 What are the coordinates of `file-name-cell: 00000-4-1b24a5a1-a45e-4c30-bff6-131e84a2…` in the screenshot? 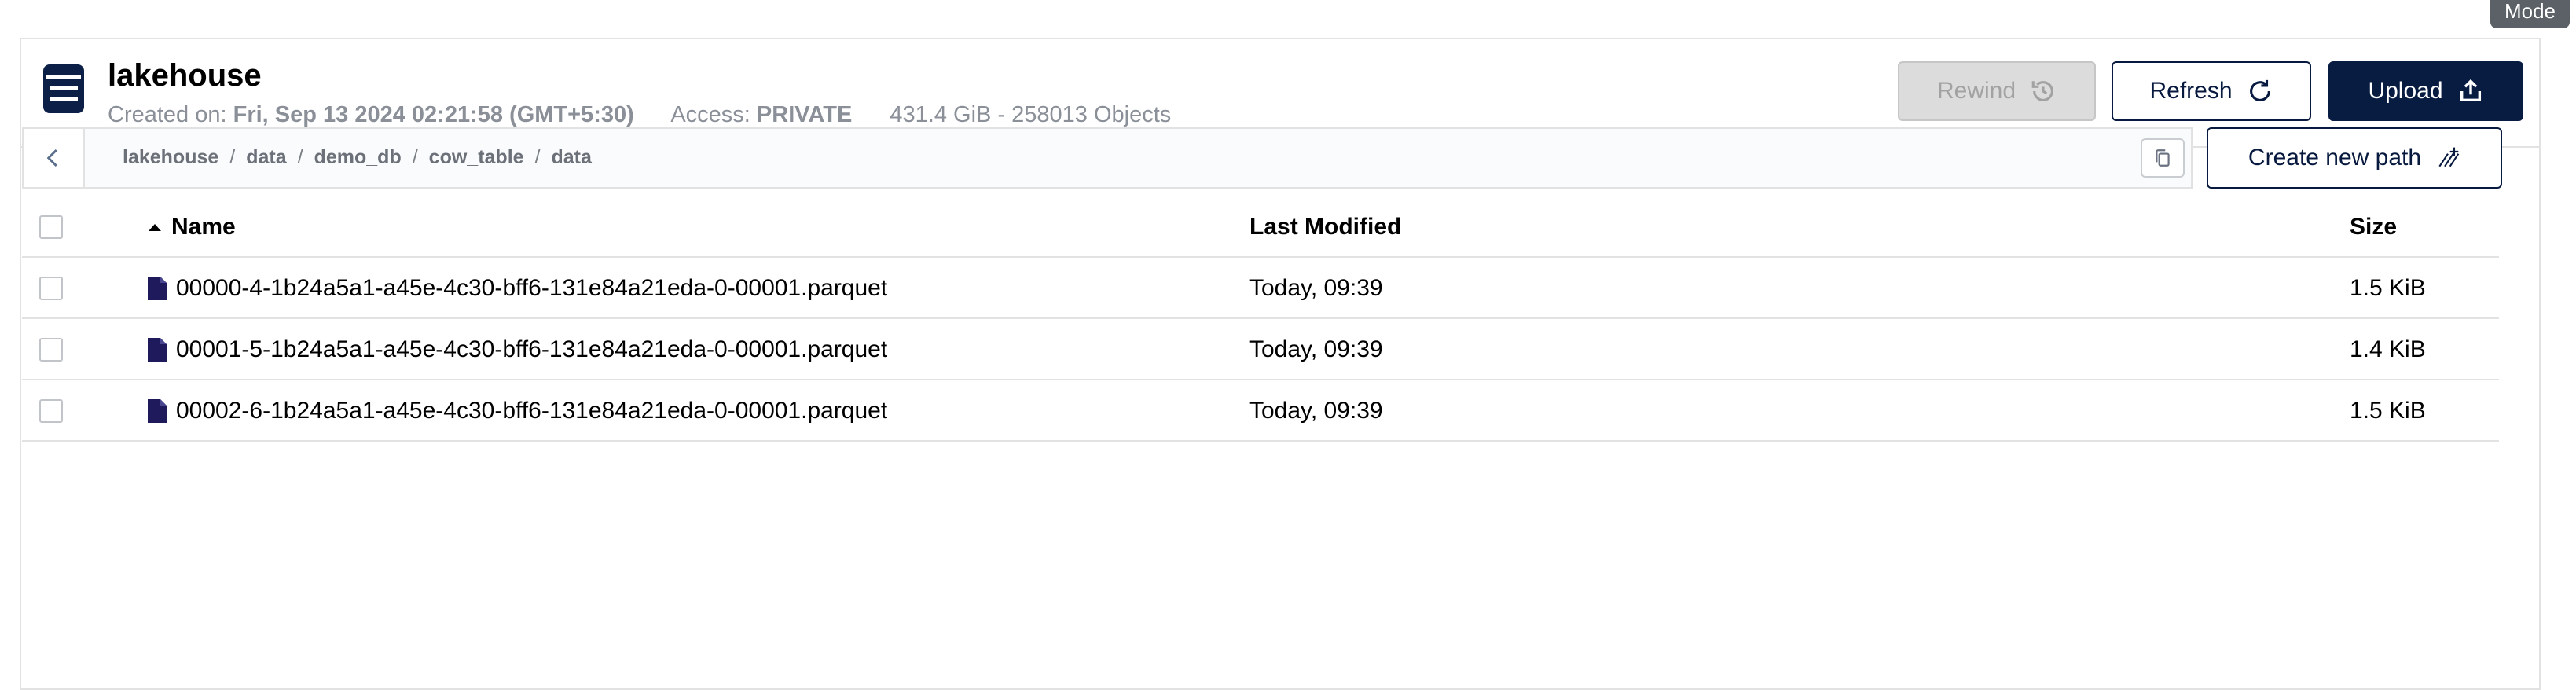 It's located at (516, 288).